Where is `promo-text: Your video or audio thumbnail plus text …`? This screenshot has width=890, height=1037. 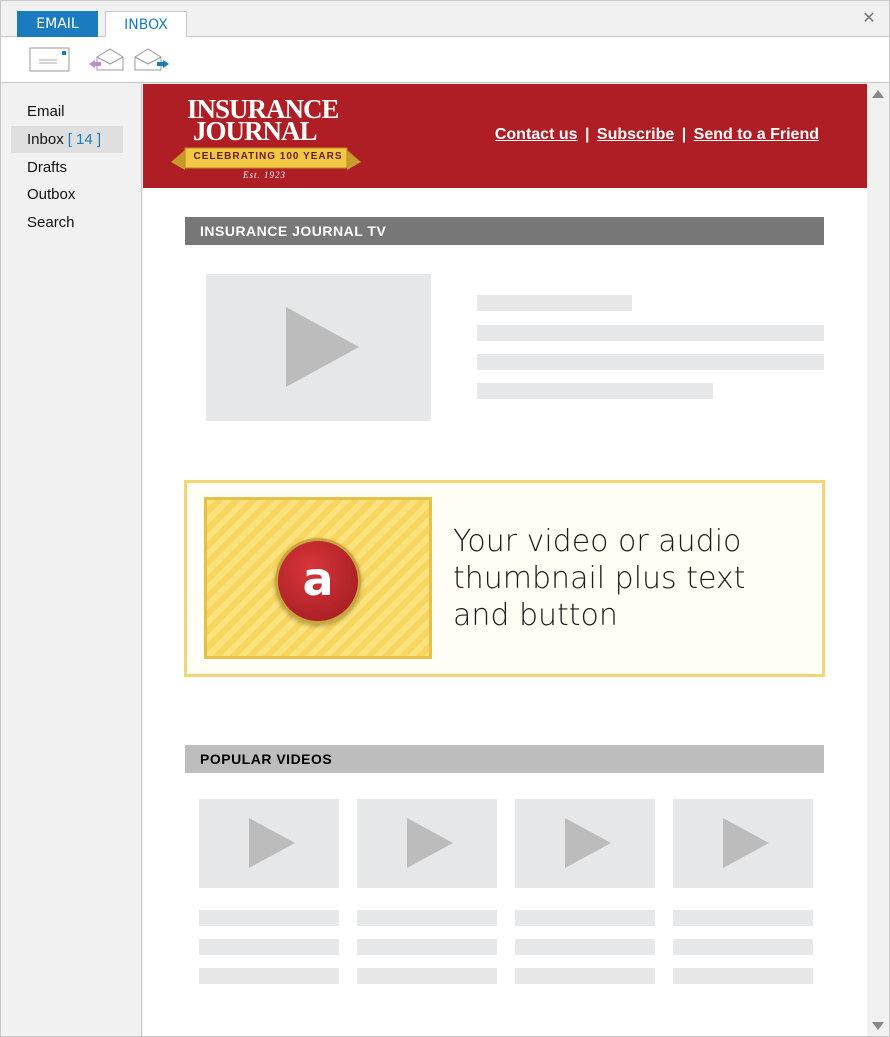 promo-text: Your video or audio thumbnail plus text … is located at coordinates (599, 578).